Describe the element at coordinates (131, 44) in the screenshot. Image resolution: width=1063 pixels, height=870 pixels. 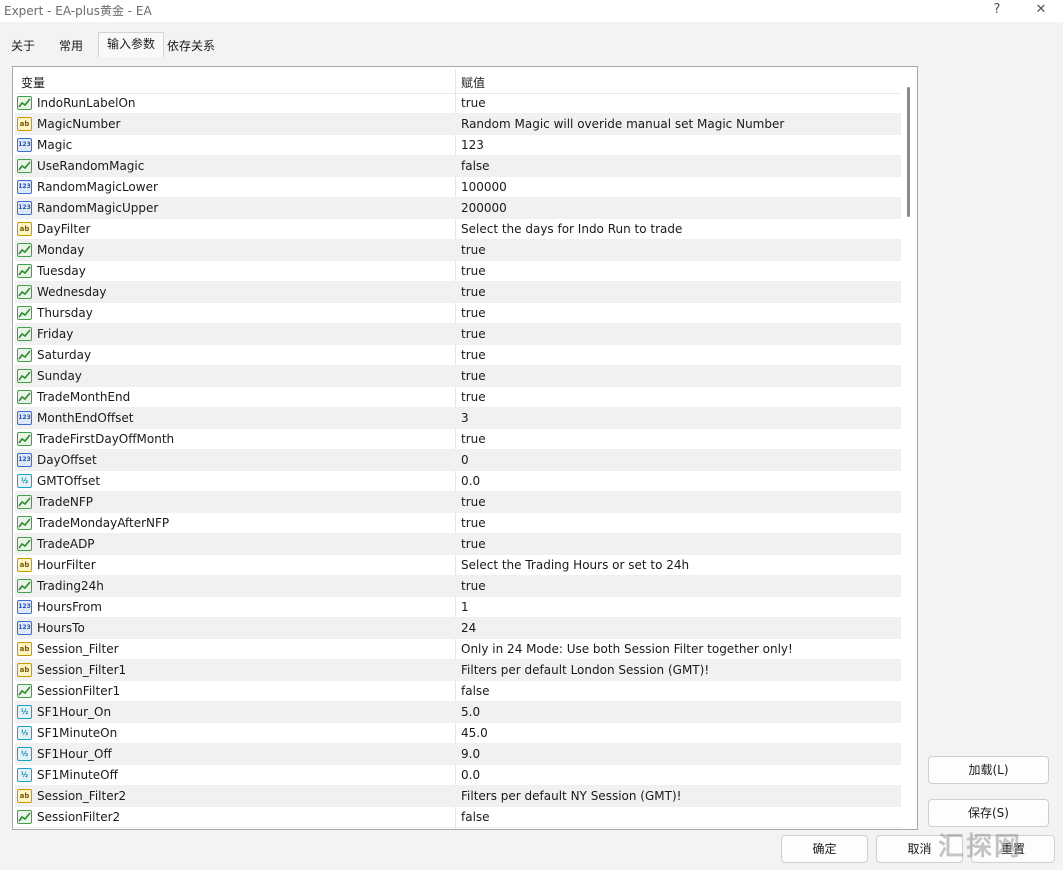
I see `tab-inputs: 输入参数` at that location.